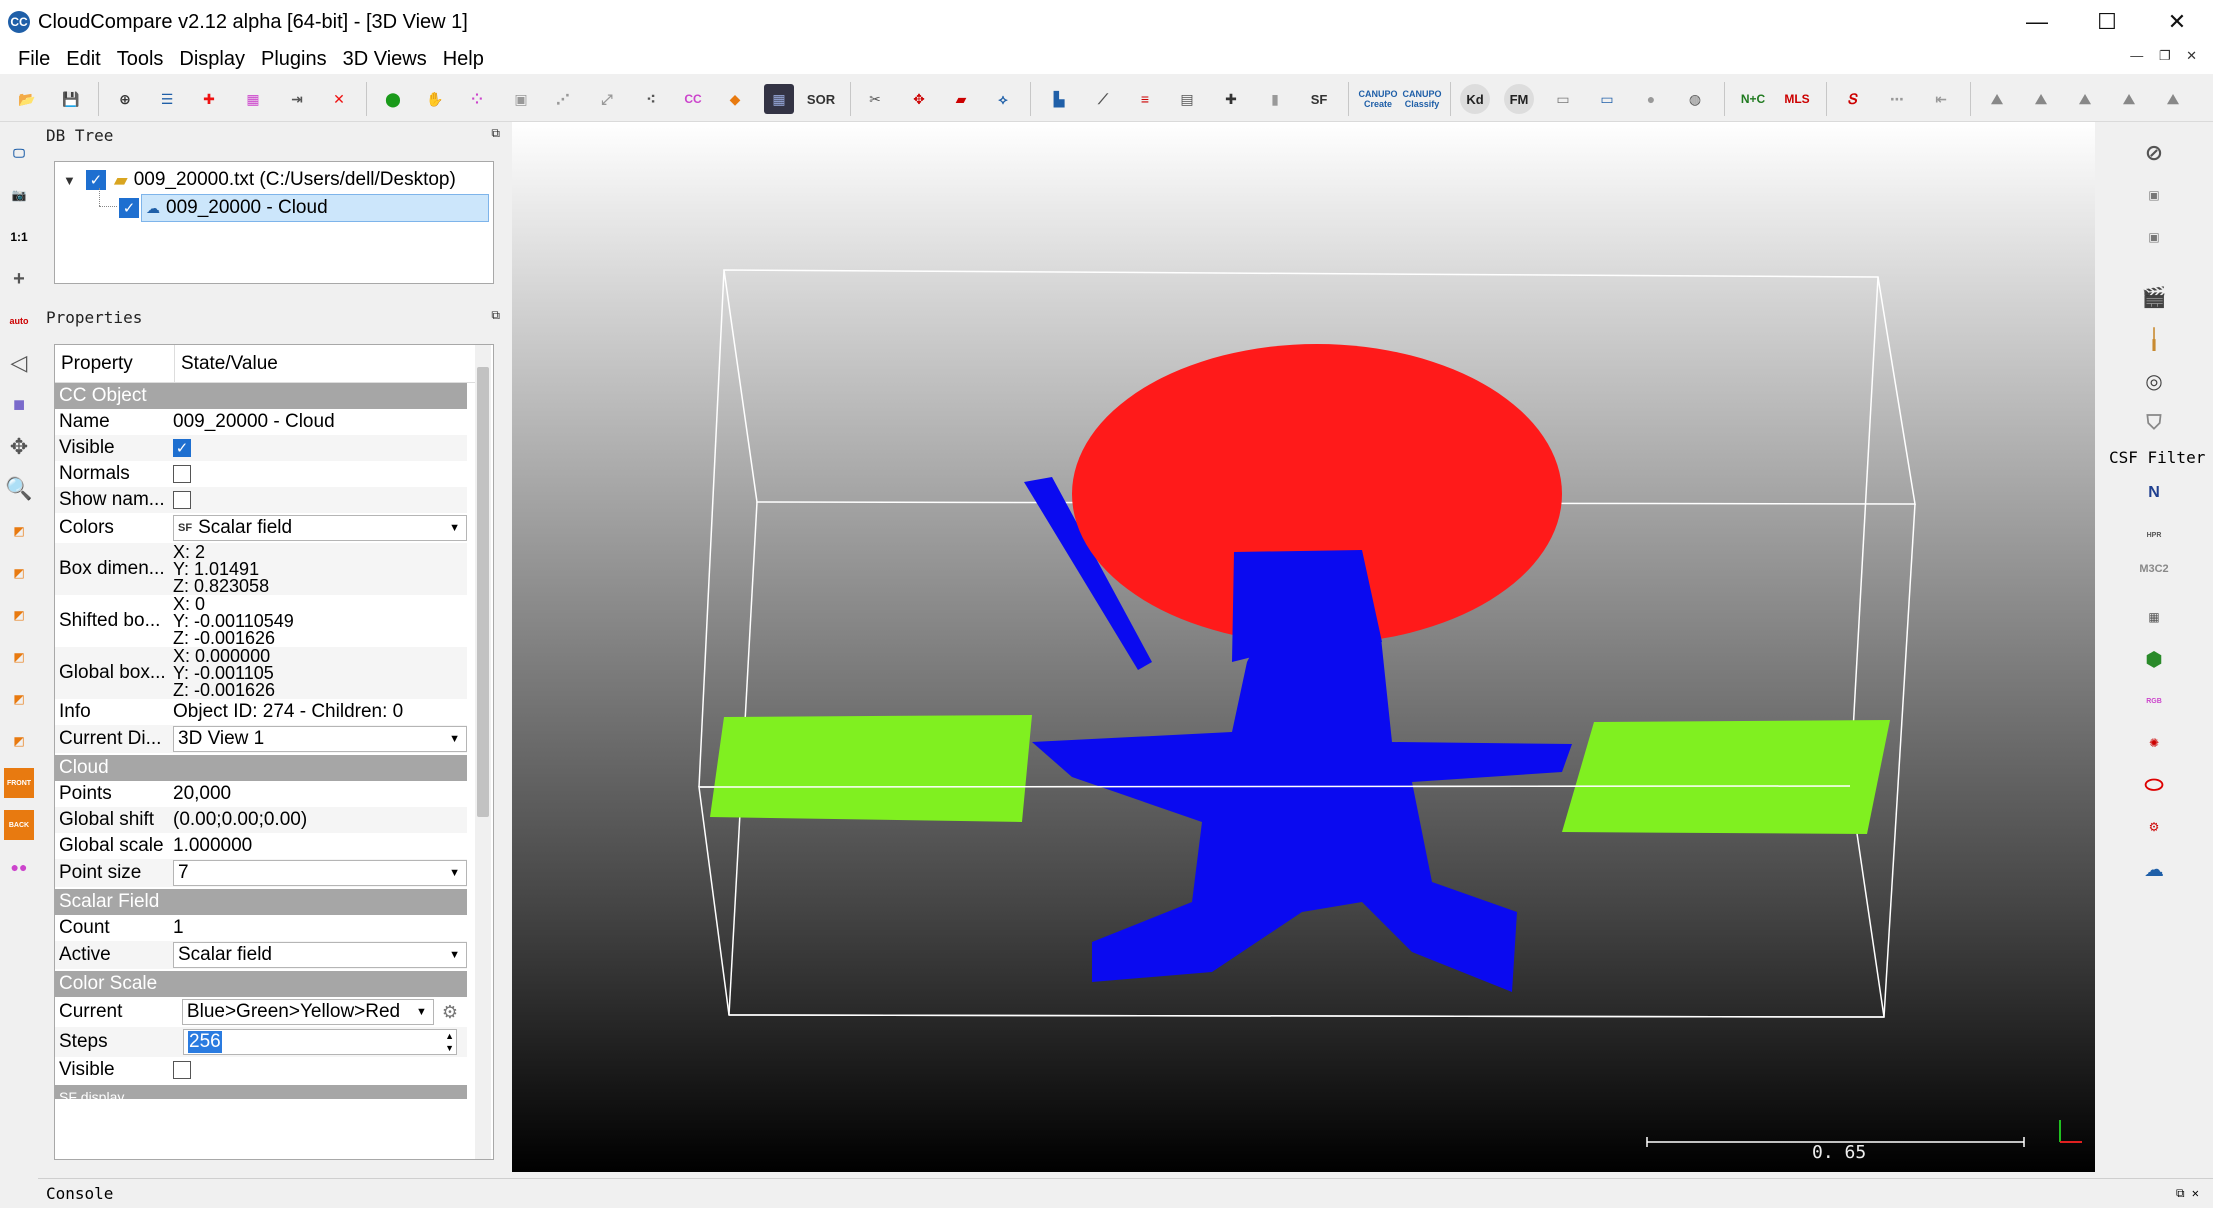  What do you see at coordinates (2037, 22) in the screenshot?
I see `minimize-button: —` at bounding box center [2037, 22].